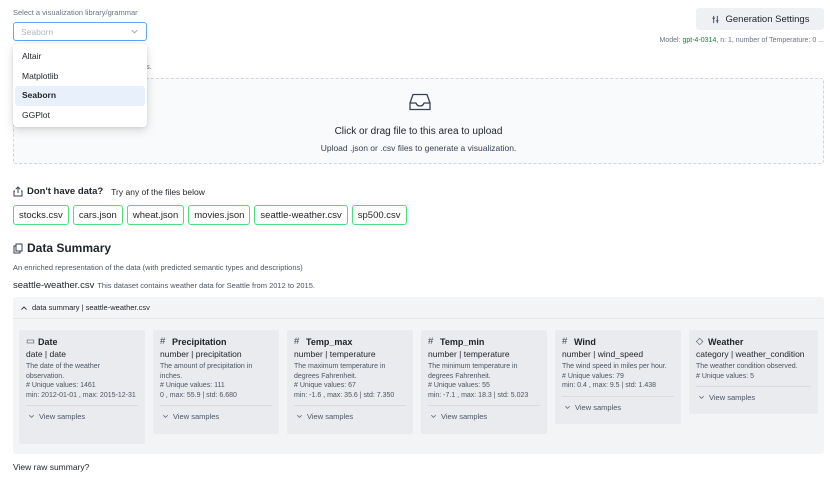 The height and width of the screenshot is (478, 830). What do you see at coordinates (459, 385) in the screenshot?
I see `field-unique: # Unique values: 55` at bounding box center [459, 385].